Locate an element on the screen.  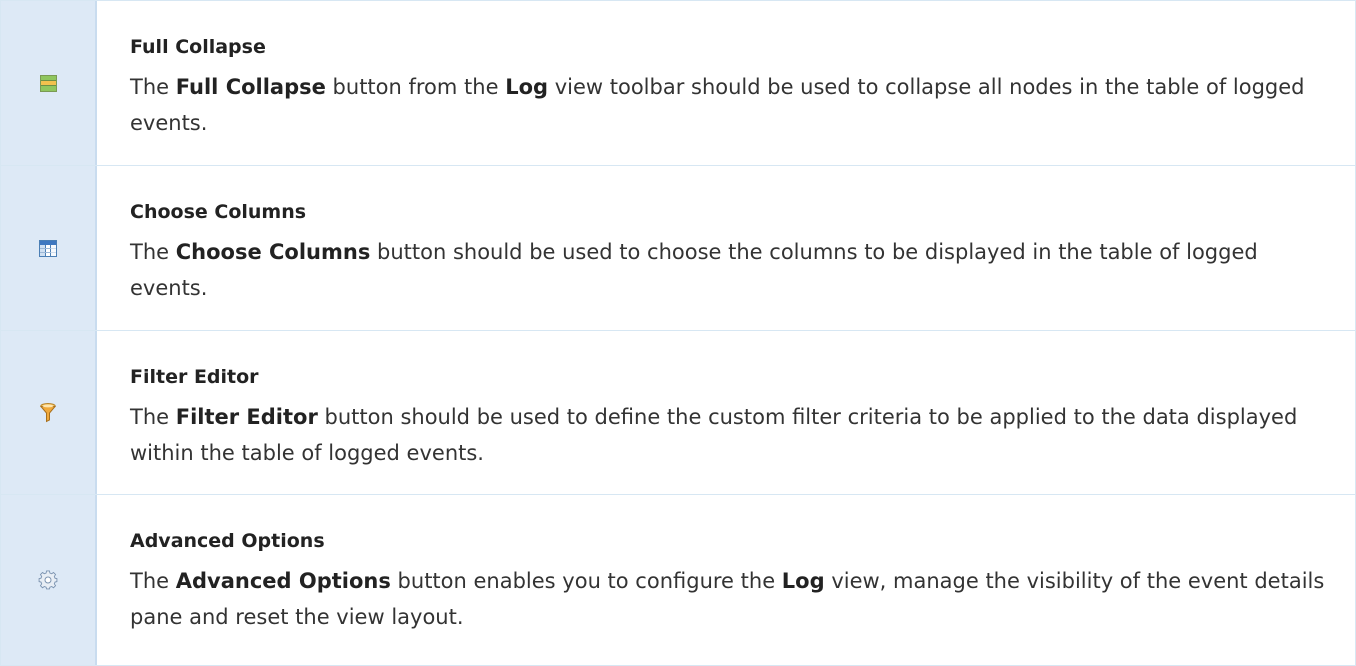
filter-icon is located at coordinates (48, 412).